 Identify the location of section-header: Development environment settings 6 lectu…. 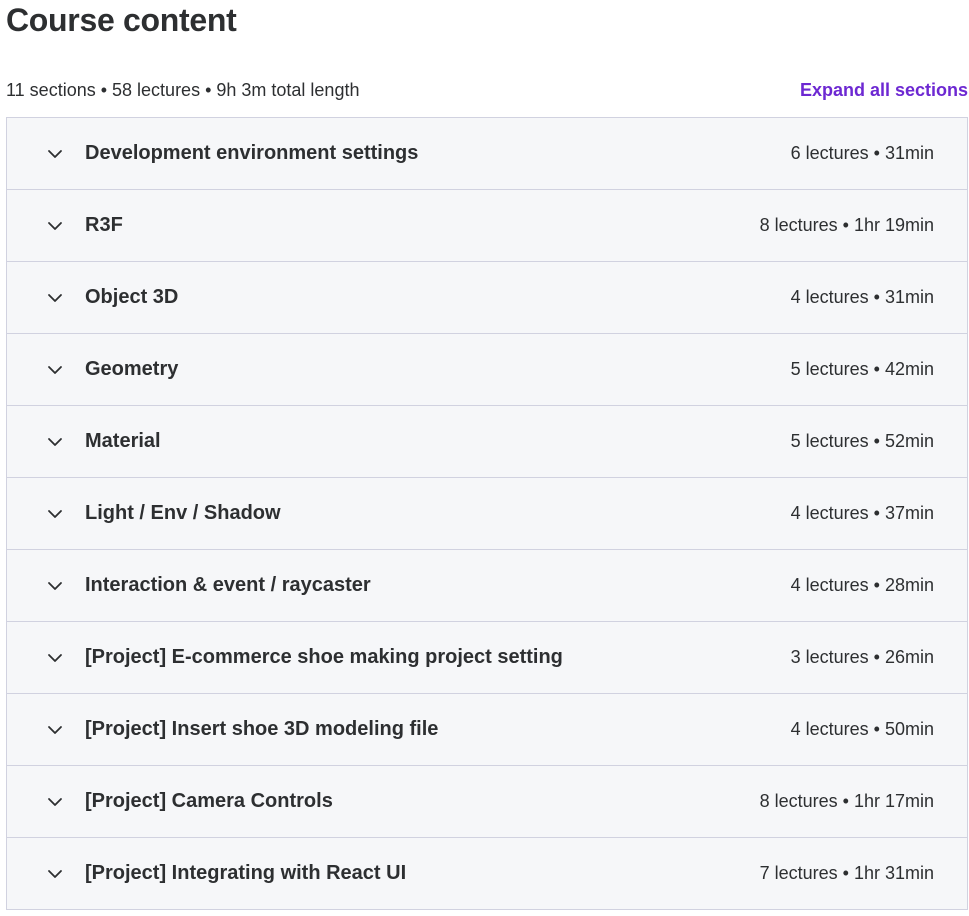
(487, 153).